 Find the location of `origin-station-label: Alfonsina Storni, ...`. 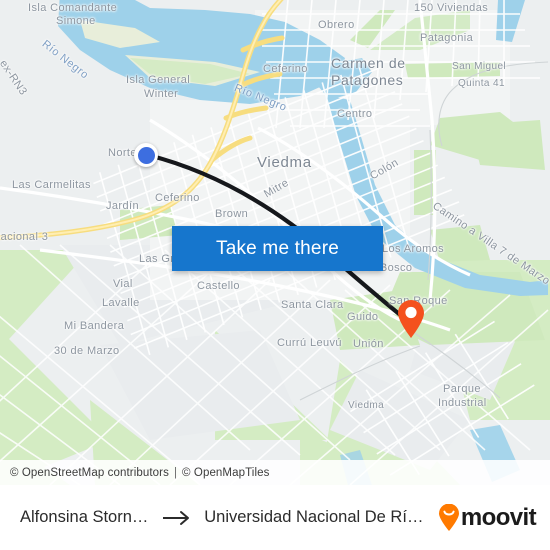

origin-station-label: Alfonsina Storni, ... is located at coordinates (85, 517).